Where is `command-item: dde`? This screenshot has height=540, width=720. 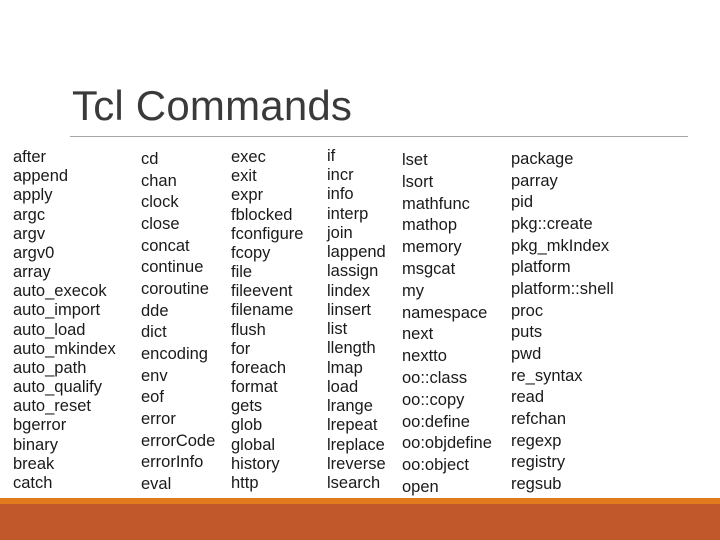
command-item: dde is located at coordinates (155, 310).